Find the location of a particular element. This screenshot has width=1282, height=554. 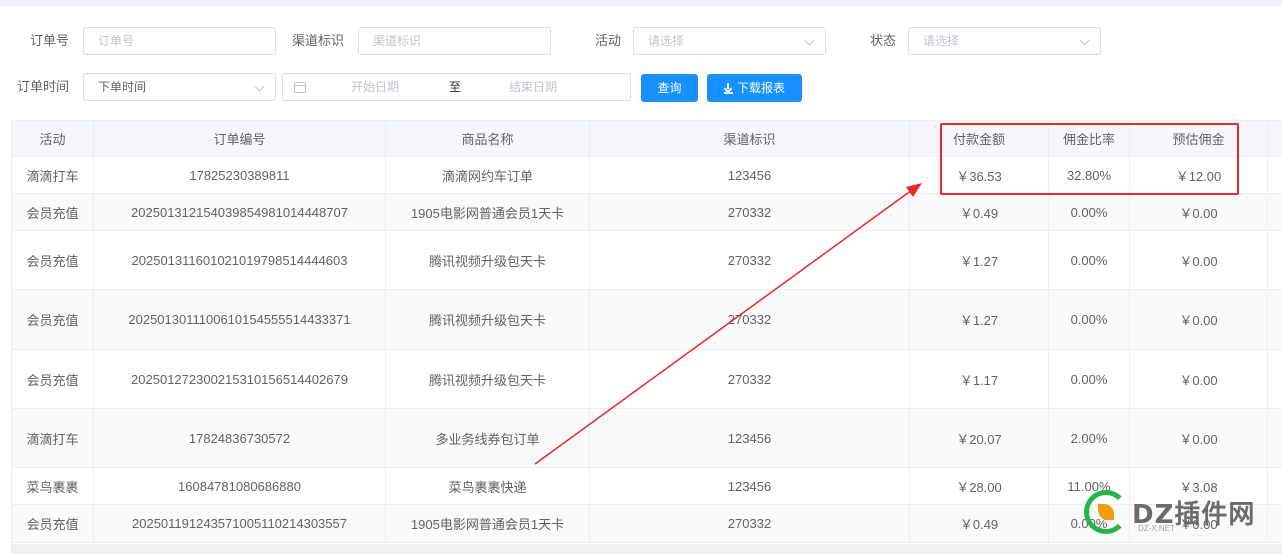

horizontal-scrollbar is located at coordinates (646, 549).